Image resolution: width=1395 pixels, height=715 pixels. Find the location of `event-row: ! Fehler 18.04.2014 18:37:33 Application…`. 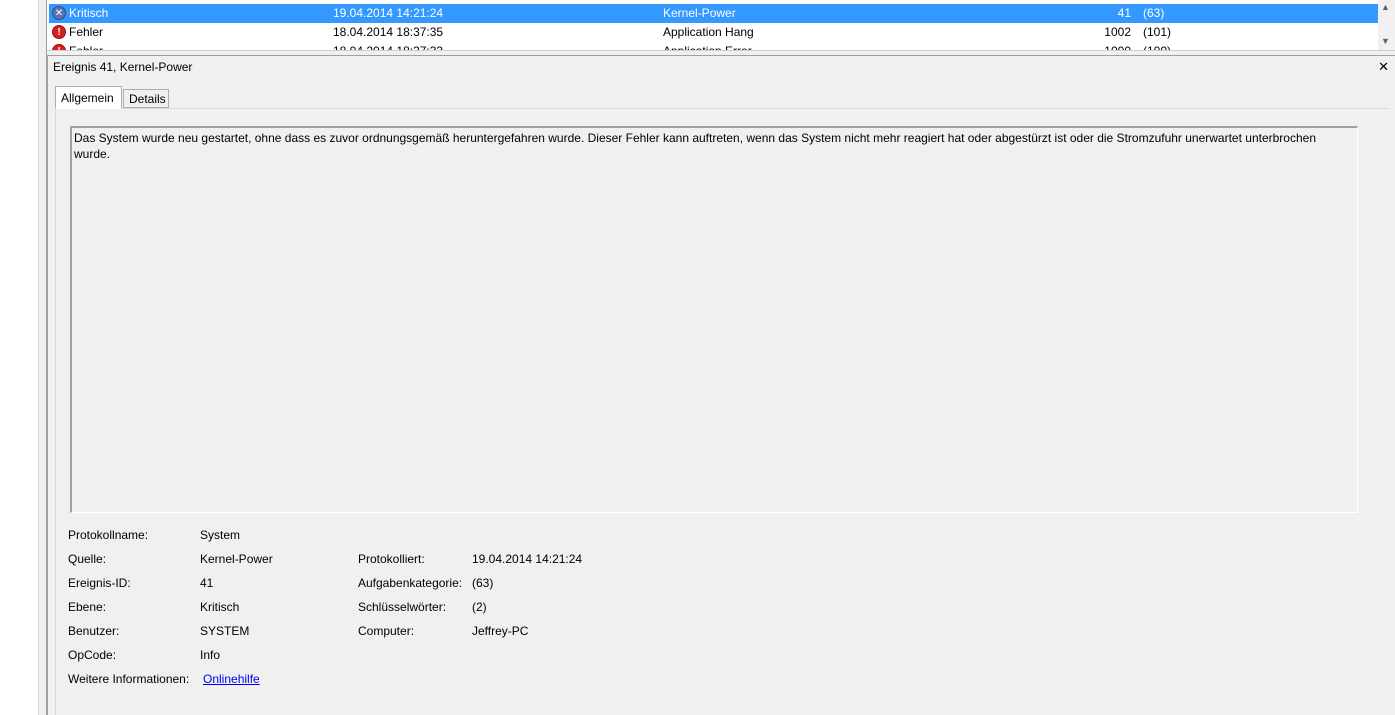

event-row: ! Fehler 18.04.2014 18:37:33 Application… is located at coordinates (714, 46).